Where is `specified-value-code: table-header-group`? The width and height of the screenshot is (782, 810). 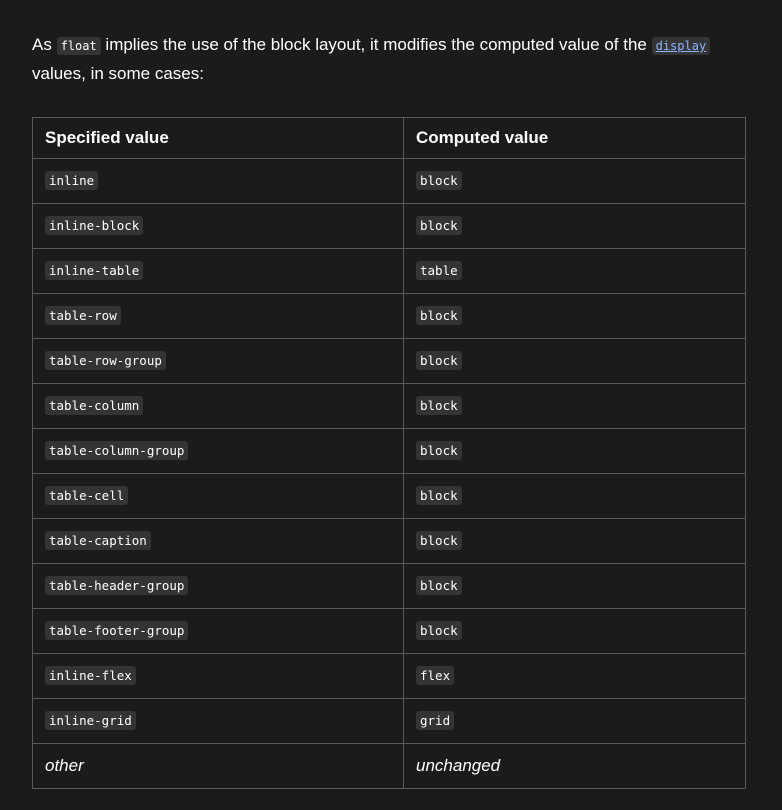 specified-value-code: table-header-group is located at coordinates (117, 585).